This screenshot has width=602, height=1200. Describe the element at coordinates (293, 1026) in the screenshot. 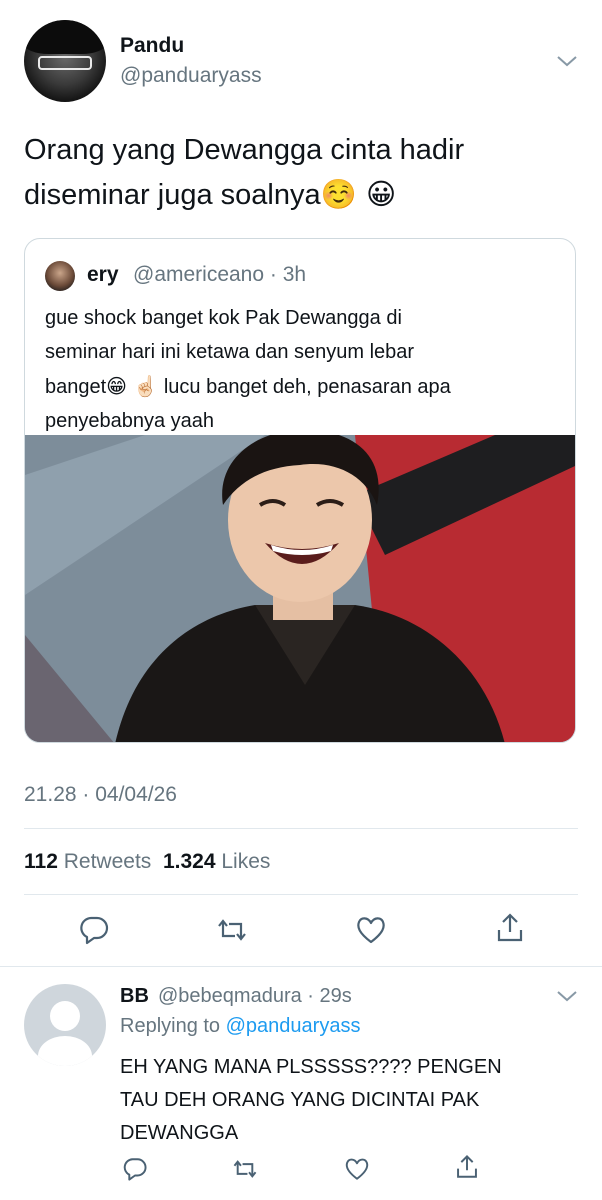

I see `replying-to-handle: @panduaryass` at that location.